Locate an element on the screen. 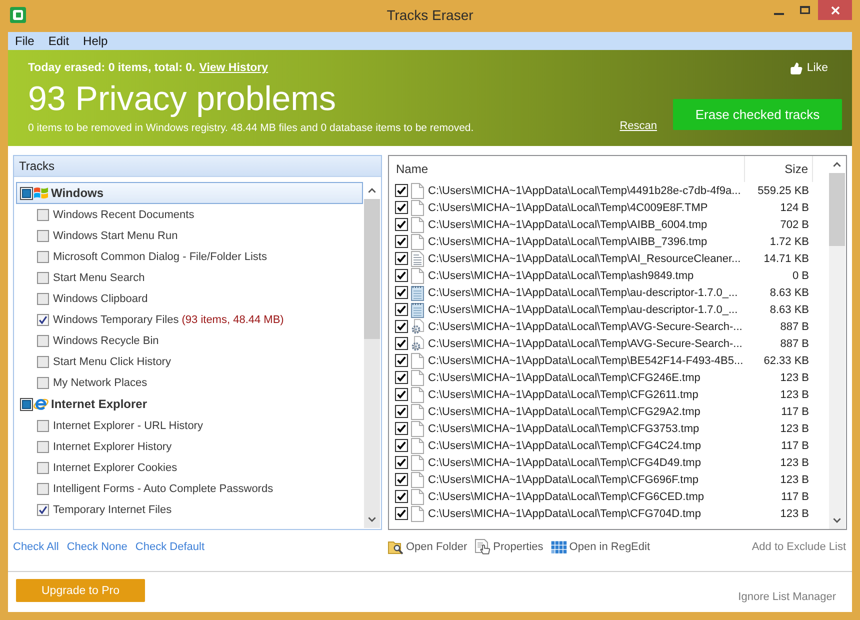 The width and height of the screenshot is (860, 620). action-button: Open Folder is located at coordinates (428, 547).